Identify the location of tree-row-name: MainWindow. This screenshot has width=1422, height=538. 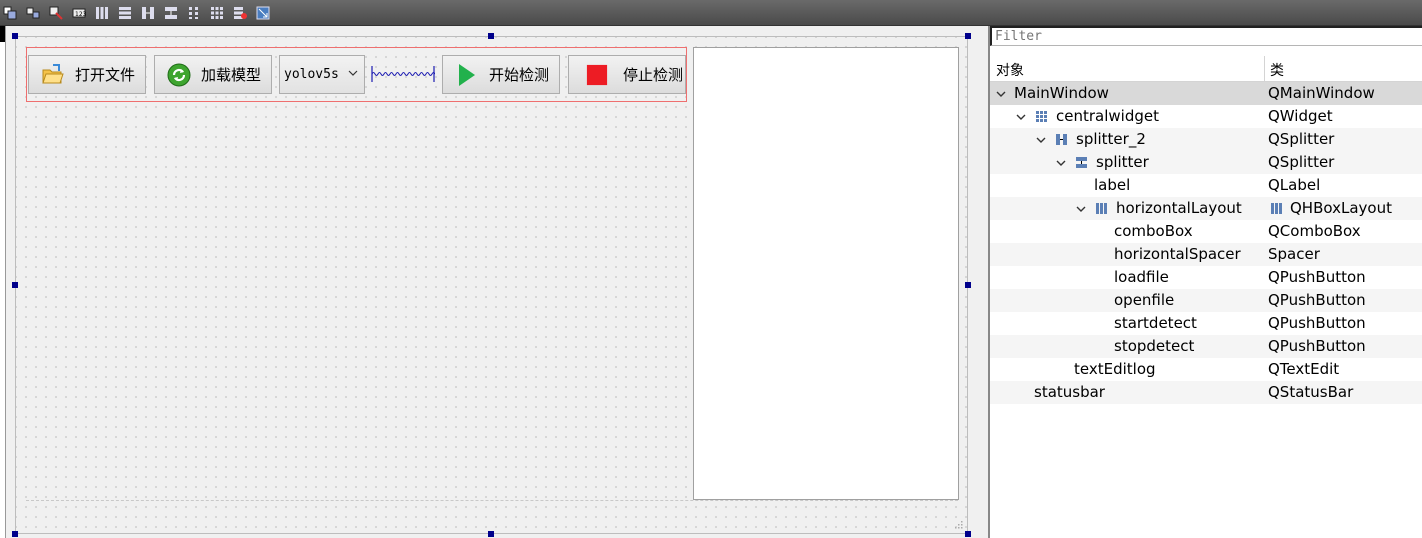
(1061, 93).